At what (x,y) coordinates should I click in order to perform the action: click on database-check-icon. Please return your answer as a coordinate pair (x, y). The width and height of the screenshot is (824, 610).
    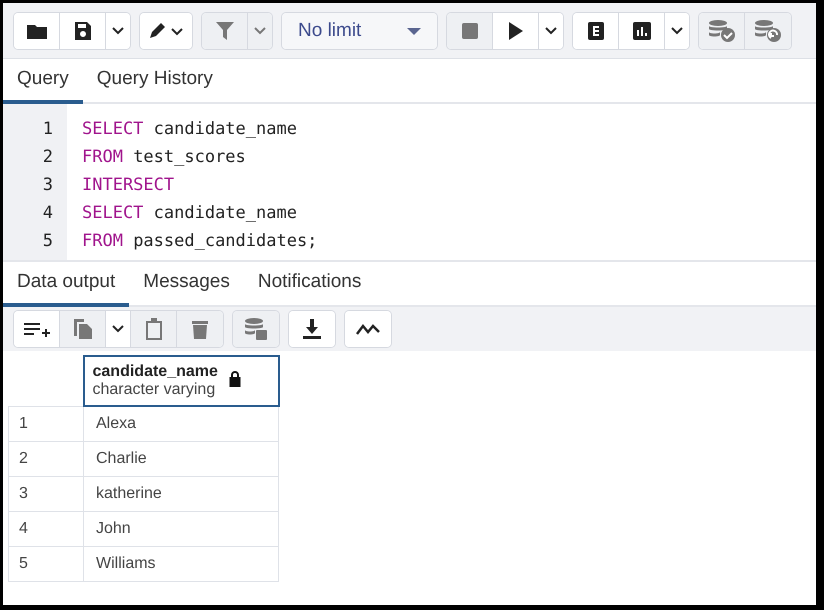
    Looking at the image, I should click on (721, 31).